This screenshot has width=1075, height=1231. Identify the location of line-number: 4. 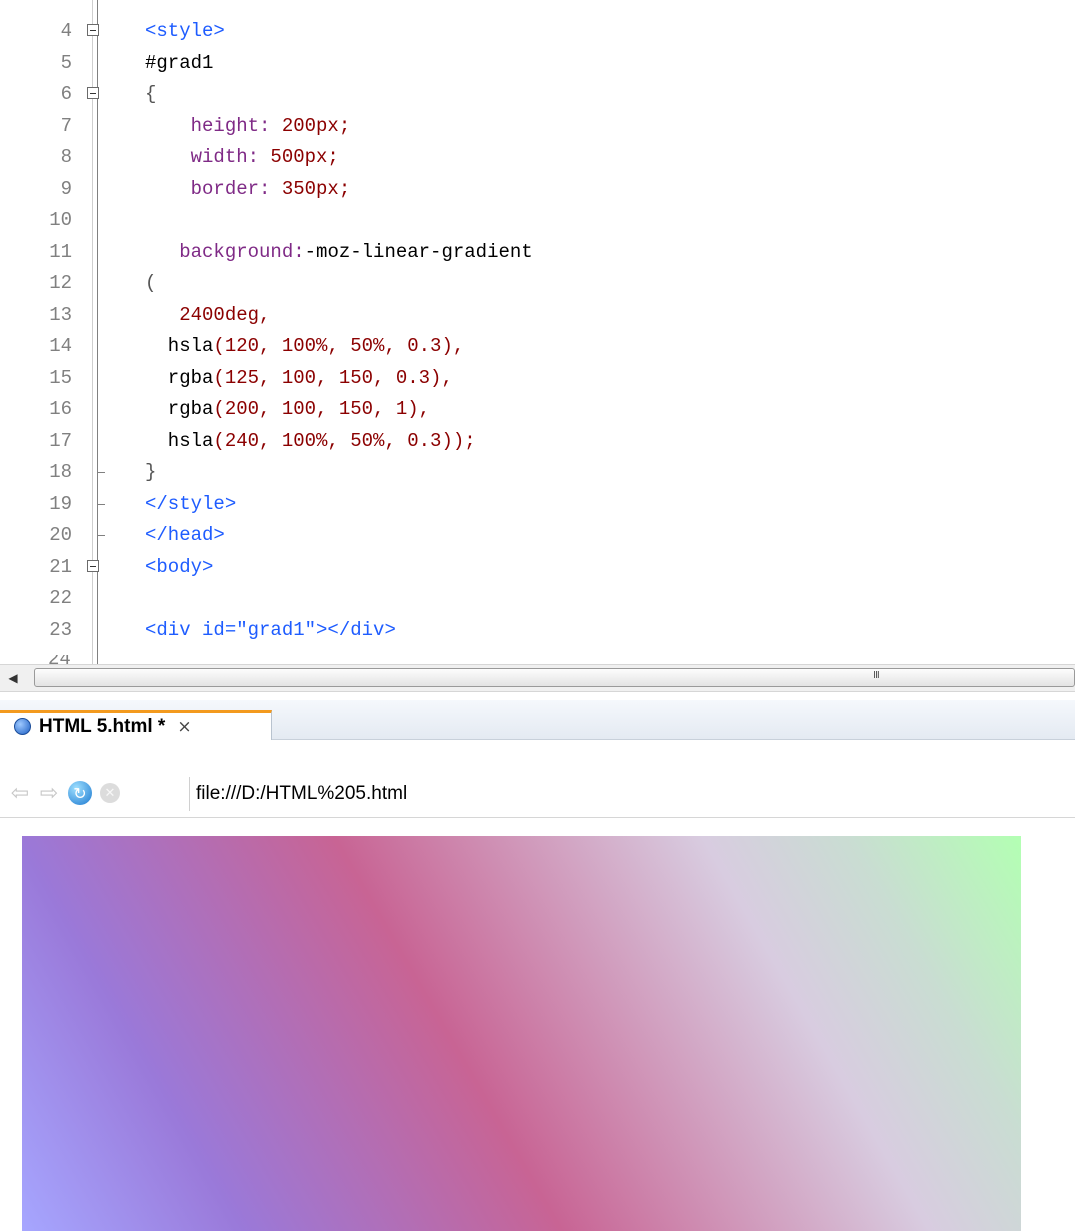
(66, 31).